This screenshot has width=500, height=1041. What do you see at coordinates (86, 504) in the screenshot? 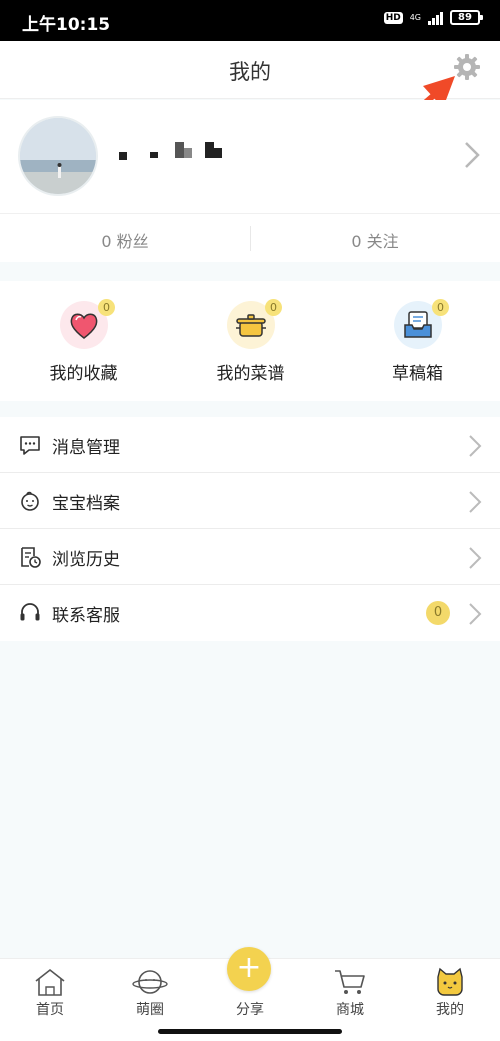
I see `menu-label: 宝宝档案` at bounding box center [86, 504].